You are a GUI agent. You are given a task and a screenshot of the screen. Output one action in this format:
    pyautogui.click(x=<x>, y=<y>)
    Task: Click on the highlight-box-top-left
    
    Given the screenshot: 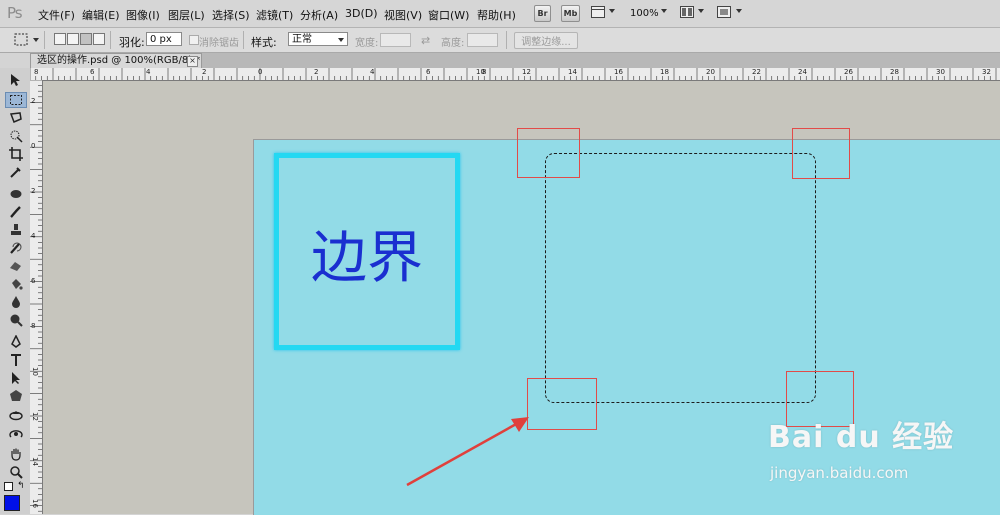 What is the action you would take?
    pyautogui.click(x=548, y=153)
    